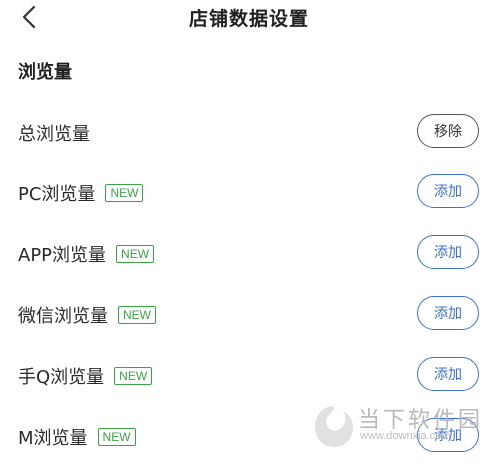  I want to click on row-label: APP浏览量 NEW, so click(86, 254).